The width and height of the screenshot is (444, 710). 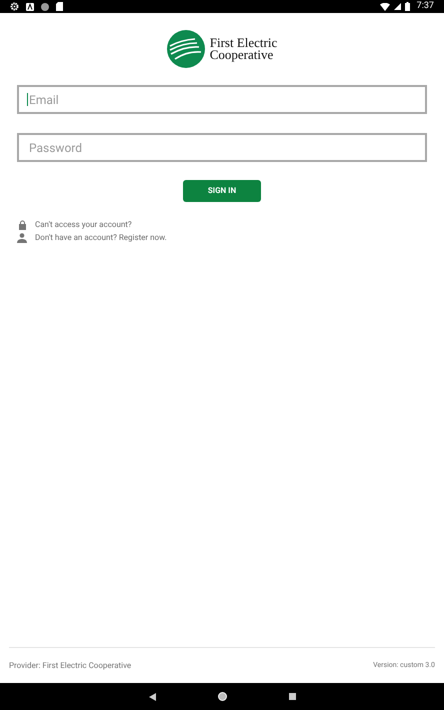 I want to click on logo-text: Cooperative, so click(x=242, y=55).